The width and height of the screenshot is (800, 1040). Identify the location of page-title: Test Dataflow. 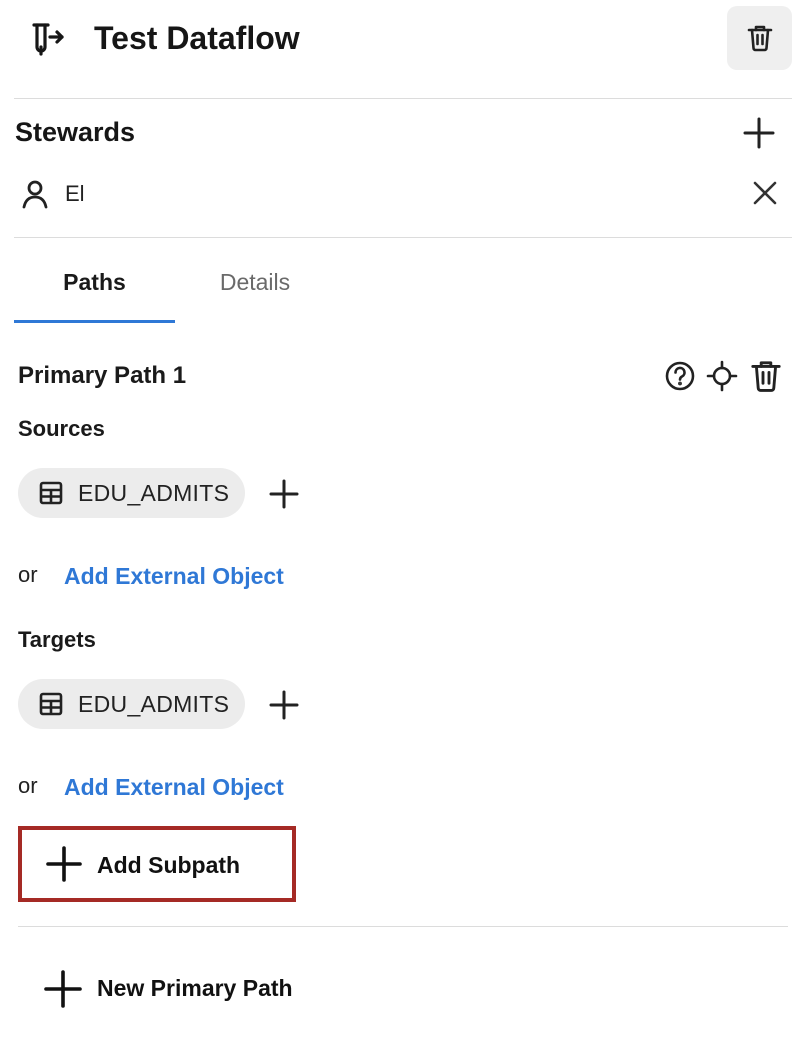
(197, 38).